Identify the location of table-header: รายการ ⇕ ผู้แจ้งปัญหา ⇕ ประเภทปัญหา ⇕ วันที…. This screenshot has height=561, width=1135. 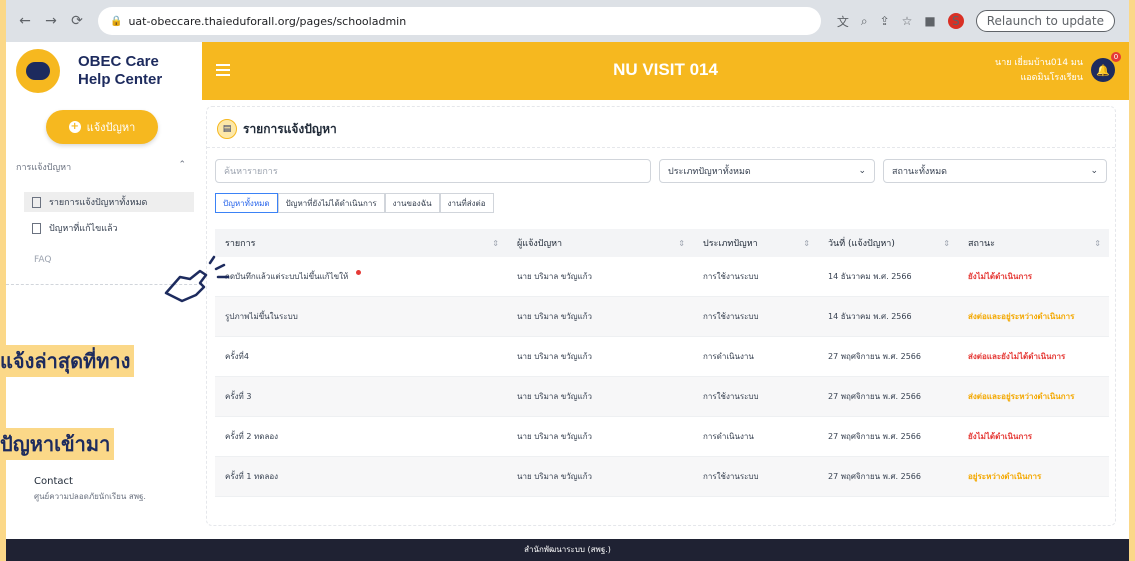
(662, 243).